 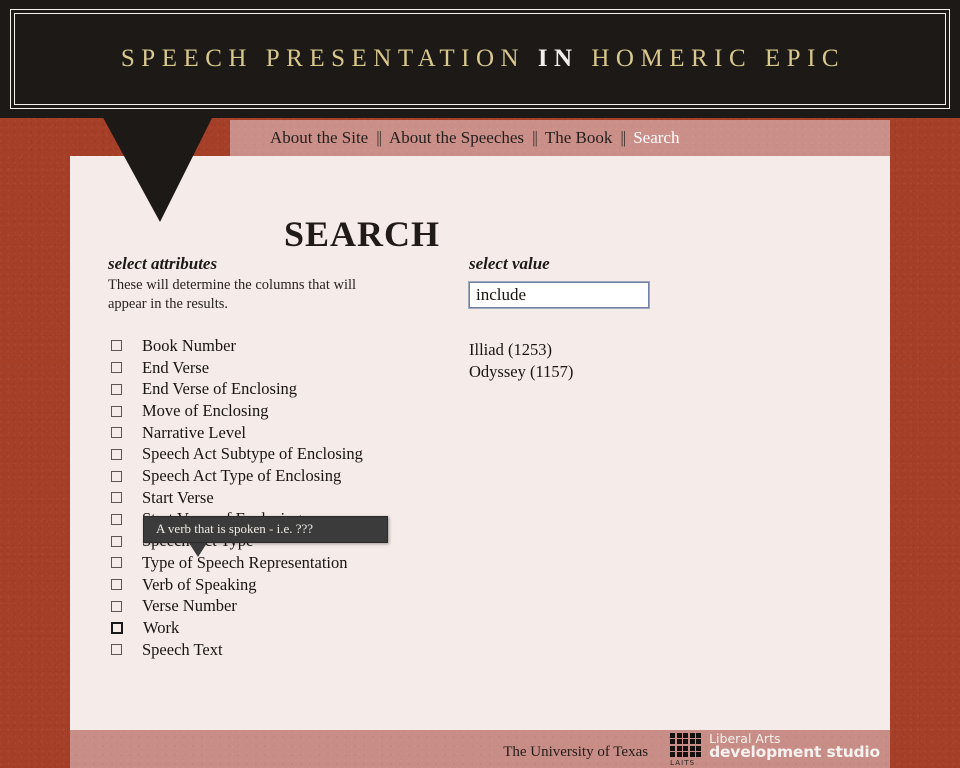 What do you see at coordinates (116, 476) in the screenshot?
I see `checkbox-speech-act-type-of-enclosing` at bounding box center [116, 476].